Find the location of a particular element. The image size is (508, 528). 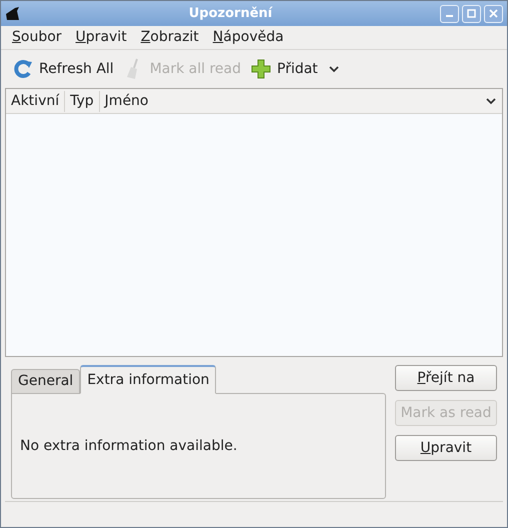

action-button: Přejít na is located at coordinates (446, 378).